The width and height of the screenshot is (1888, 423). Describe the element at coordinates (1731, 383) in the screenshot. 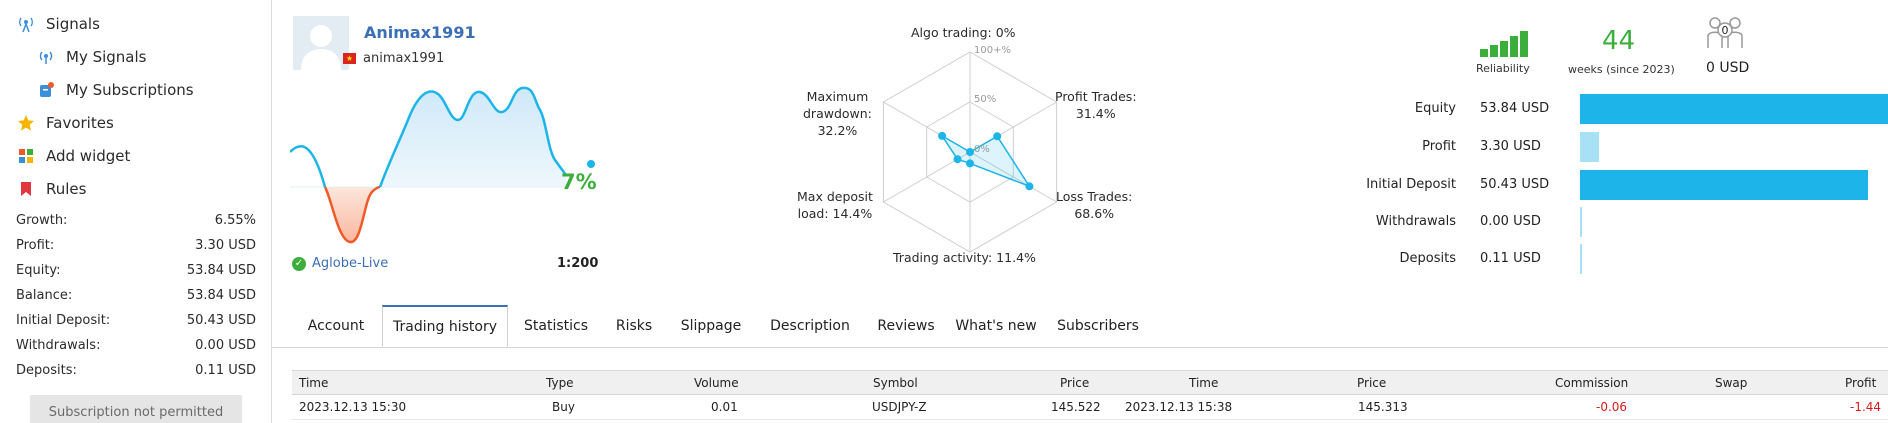

I see `col-swap: Swap` at that location.